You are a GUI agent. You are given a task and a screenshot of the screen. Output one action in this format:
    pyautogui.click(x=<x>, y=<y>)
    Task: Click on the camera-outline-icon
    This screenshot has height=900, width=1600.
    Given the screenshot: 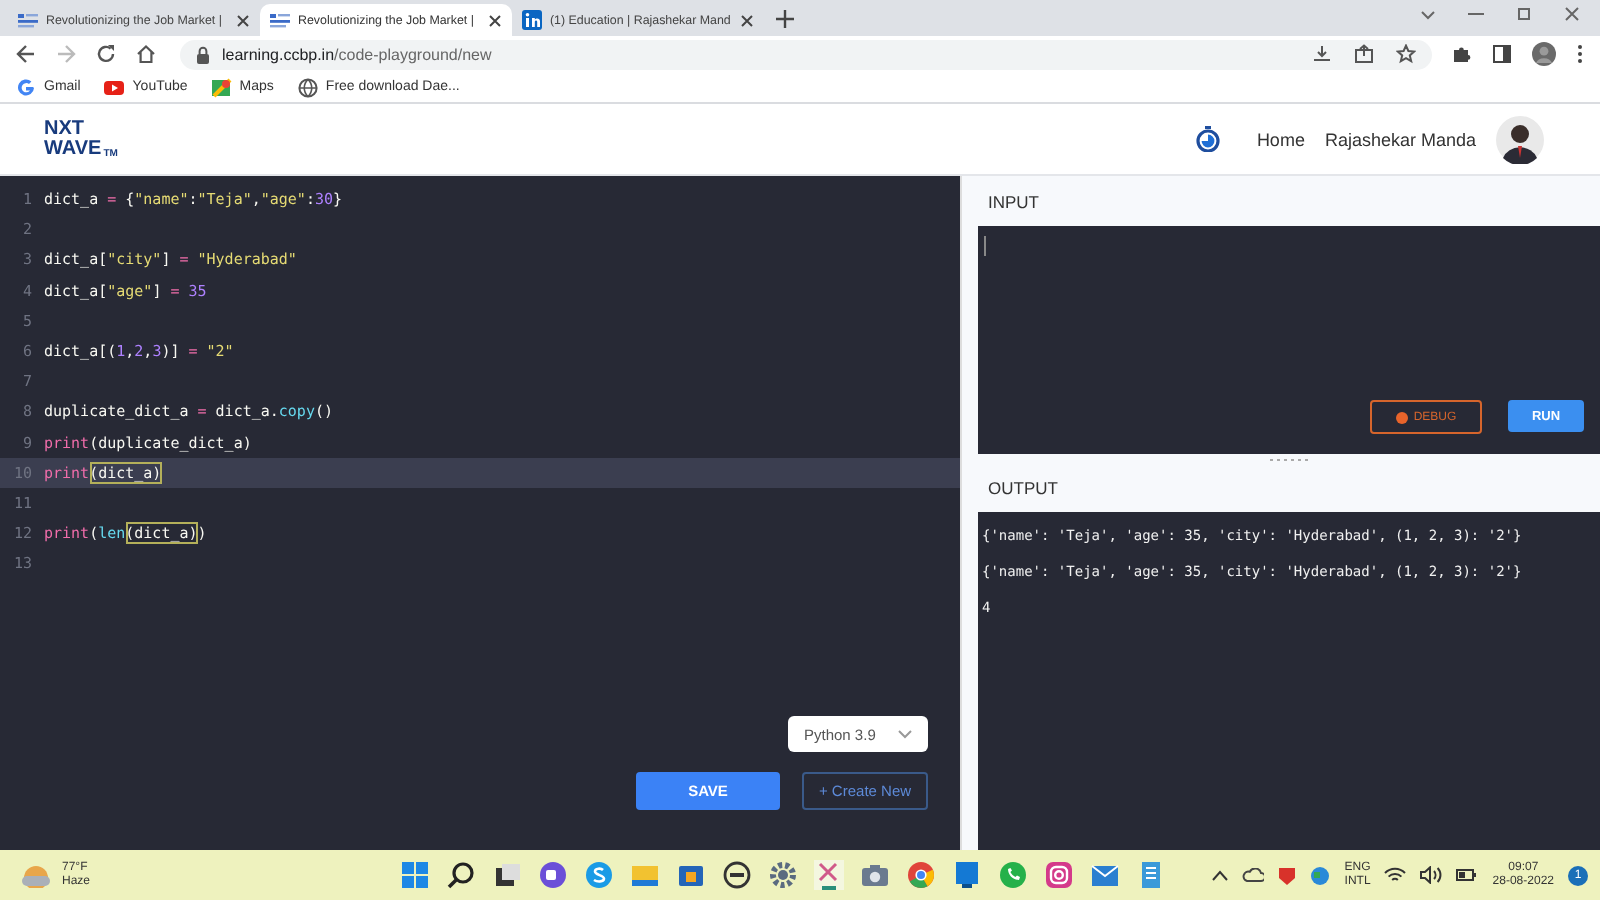 What is the action you would take?
    pyautogui.click(x=1059, y=875)
    